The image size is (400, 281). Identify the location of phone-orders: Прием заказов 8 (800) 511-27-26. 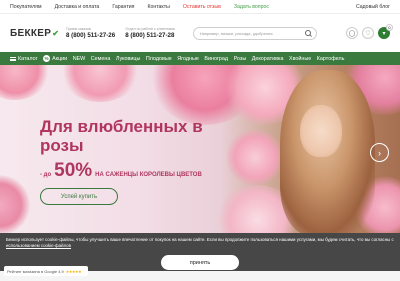
(90, 33).